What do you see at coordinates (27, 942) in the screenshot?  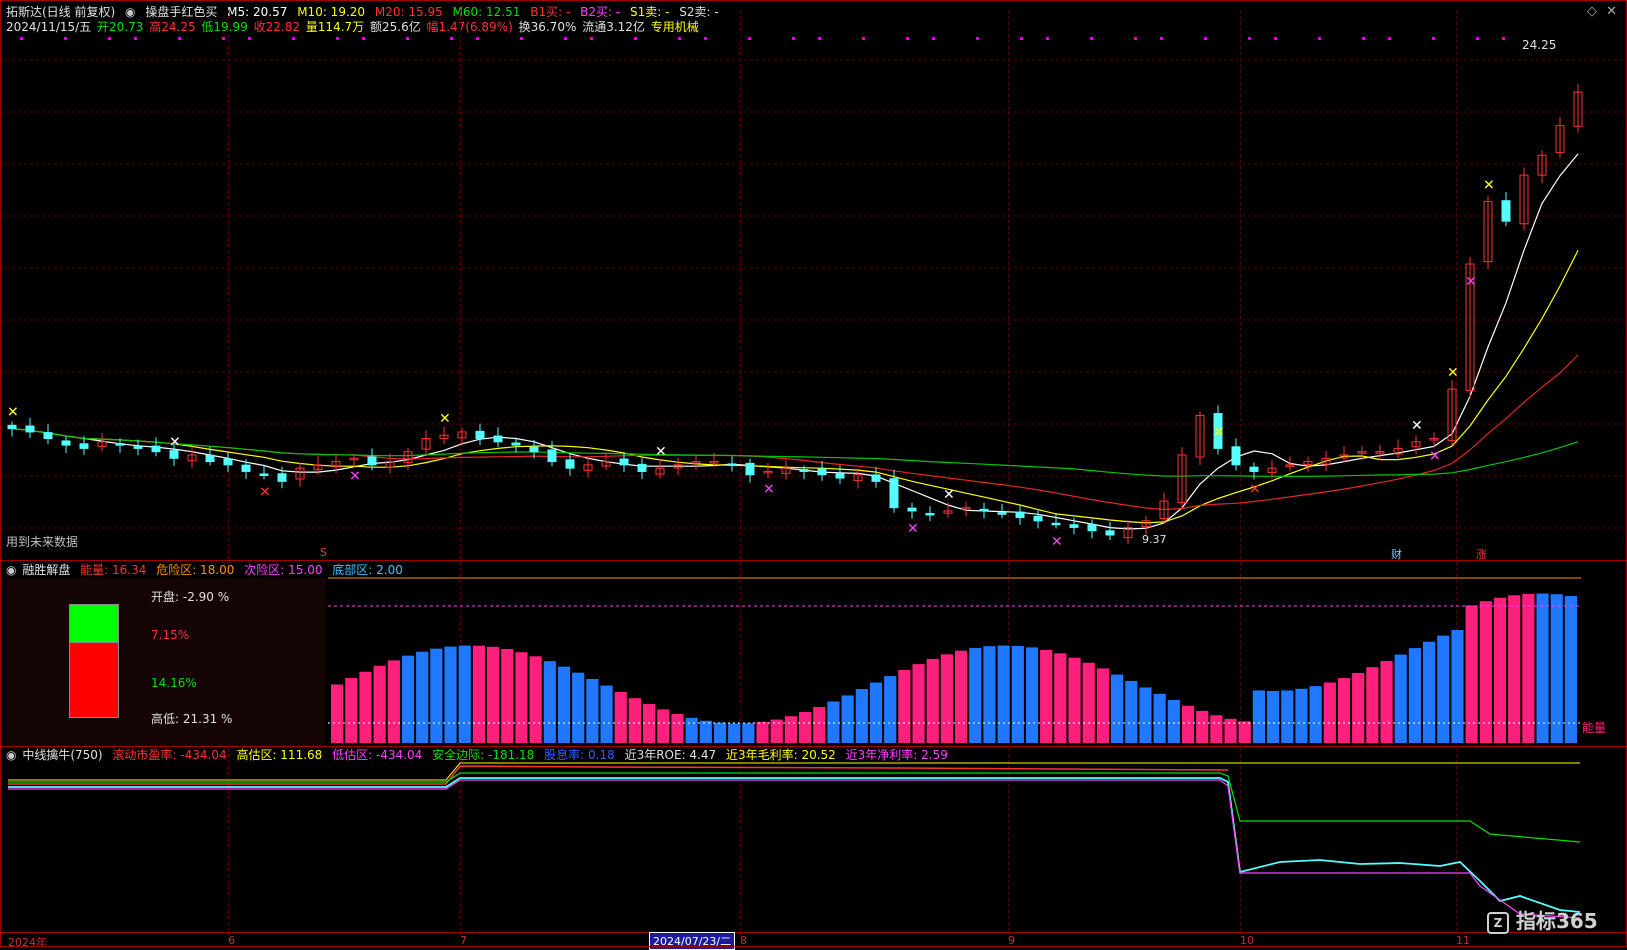 I see `axis-label-2024: 2024年` at bounding box center [27, 942].